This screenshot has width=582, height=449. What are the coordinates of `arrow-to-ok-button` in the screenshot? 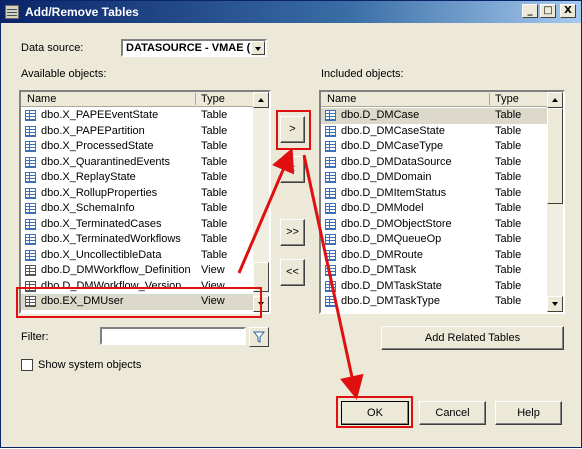 It's located at (333, 277).